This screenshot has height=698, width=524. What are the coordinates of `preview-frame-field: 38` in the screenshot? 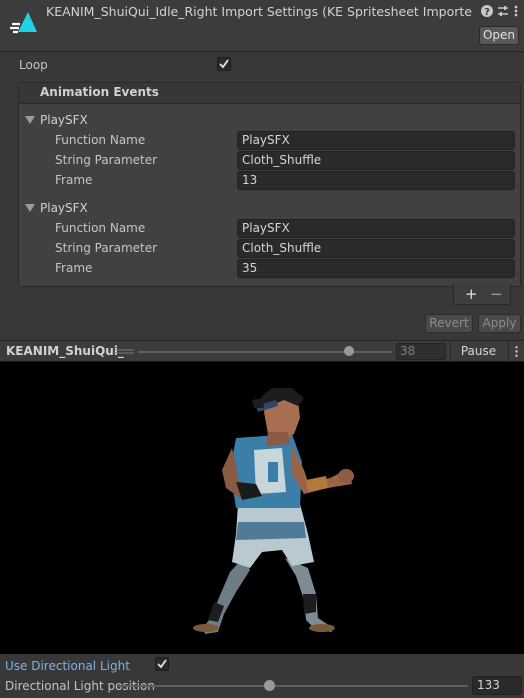 It's located at (421, 351).